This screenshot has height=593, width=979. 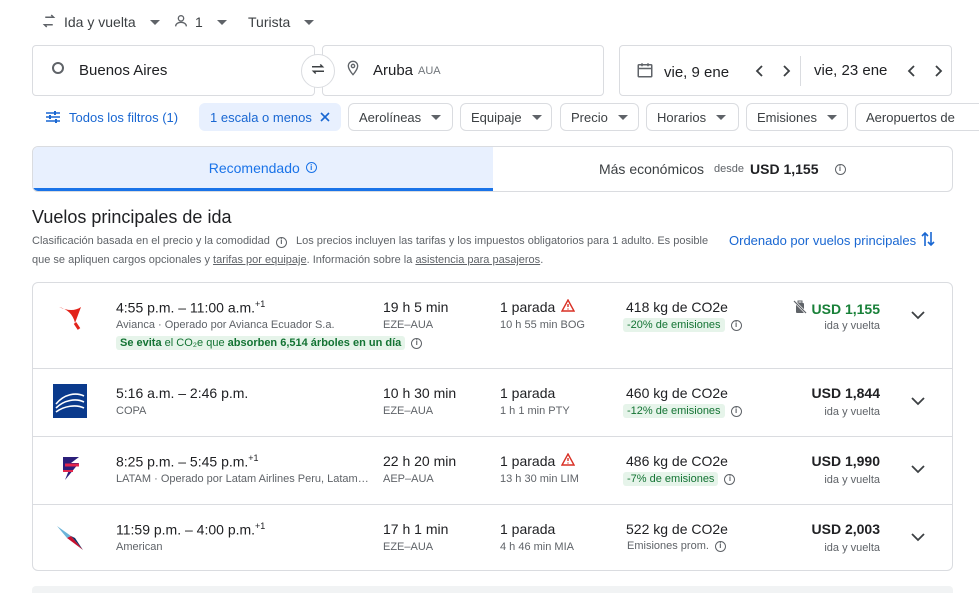 What do you see at coordinates (173, 70) in the screenshot?
I see `origin-field: Buenos Aires` at bounding box center [173, 70].